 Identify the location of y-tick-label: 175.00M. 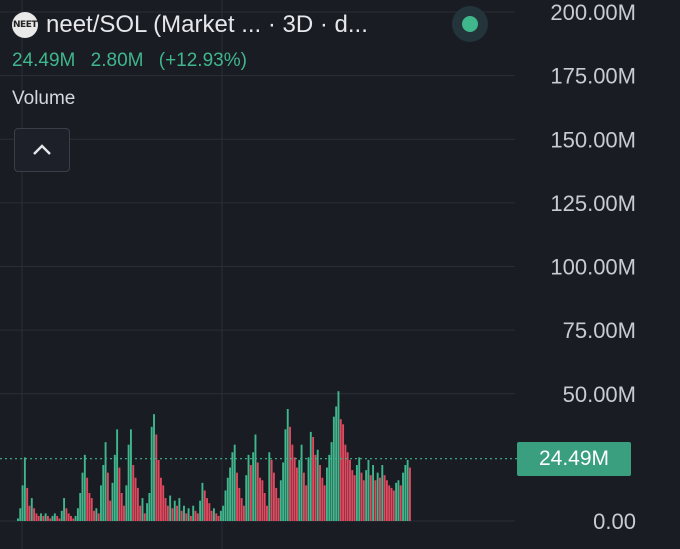
(593, 76).